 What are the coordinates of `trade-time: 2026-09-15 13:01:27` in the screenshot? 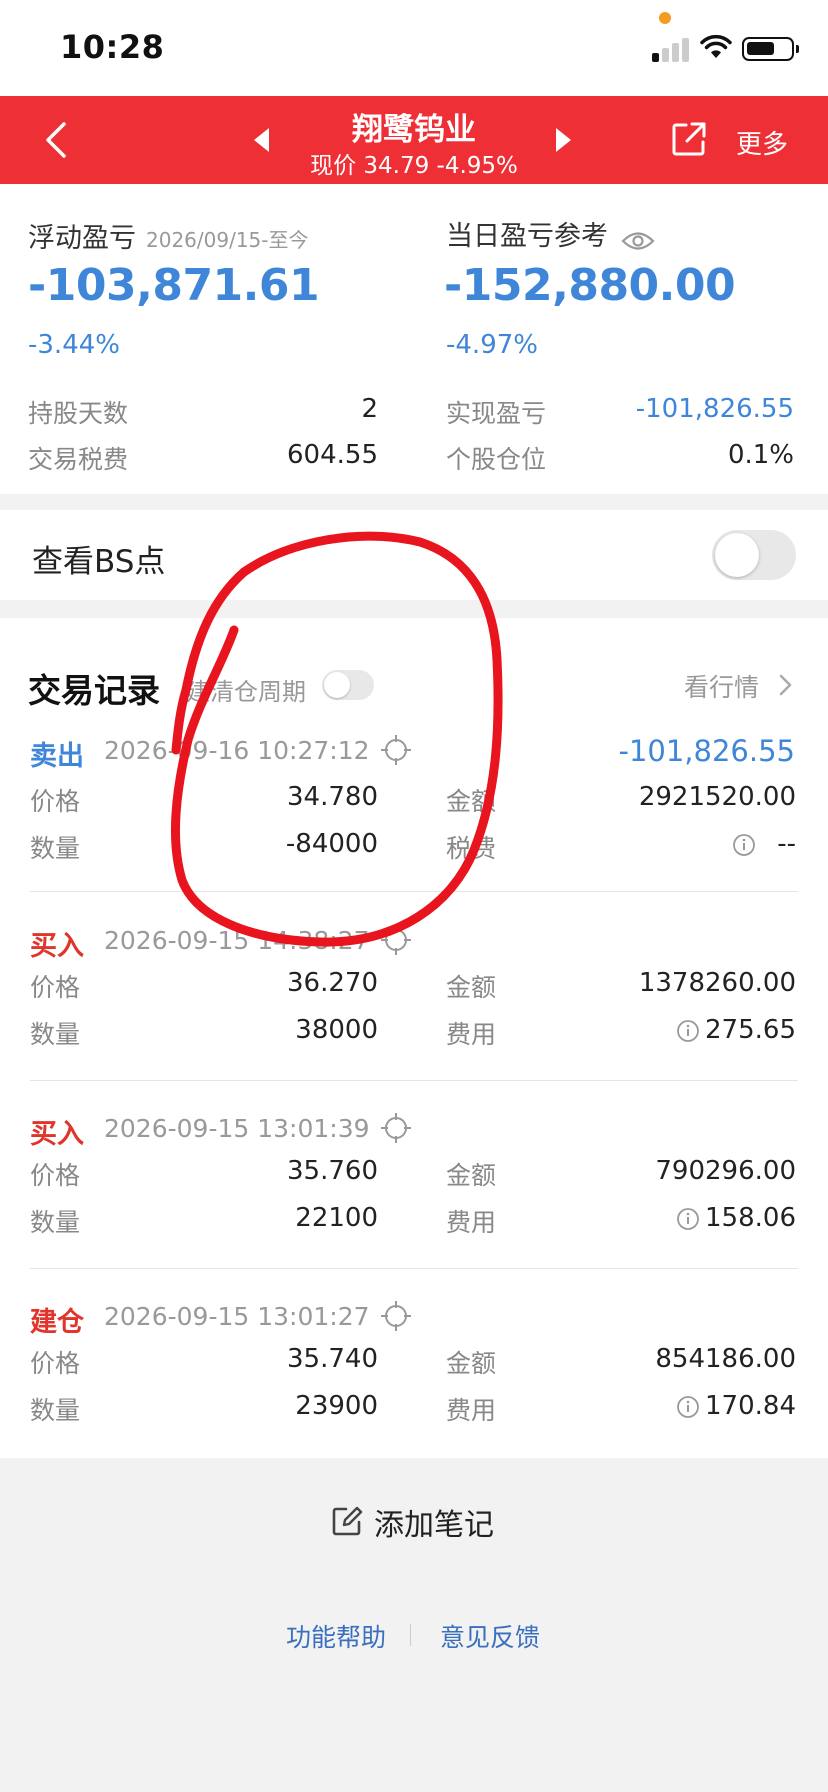 It's located at (237, 1316).